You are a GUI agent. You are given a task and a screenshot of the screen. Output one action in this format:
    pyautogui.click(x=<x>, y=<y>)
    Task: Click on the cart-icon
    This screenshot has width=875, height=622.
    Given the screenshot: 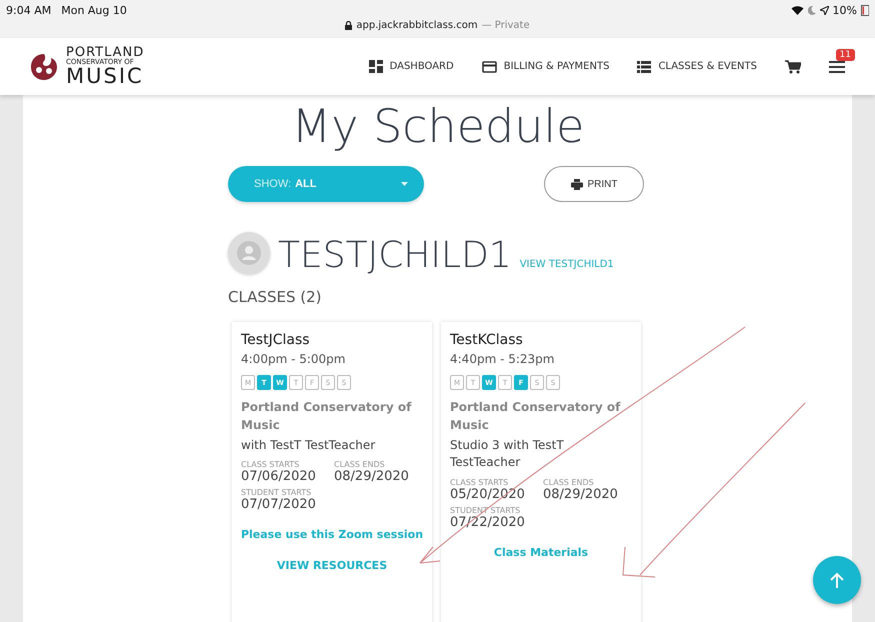 What is the action you would take?
    pyautogui.click(x=793, y=67)
    